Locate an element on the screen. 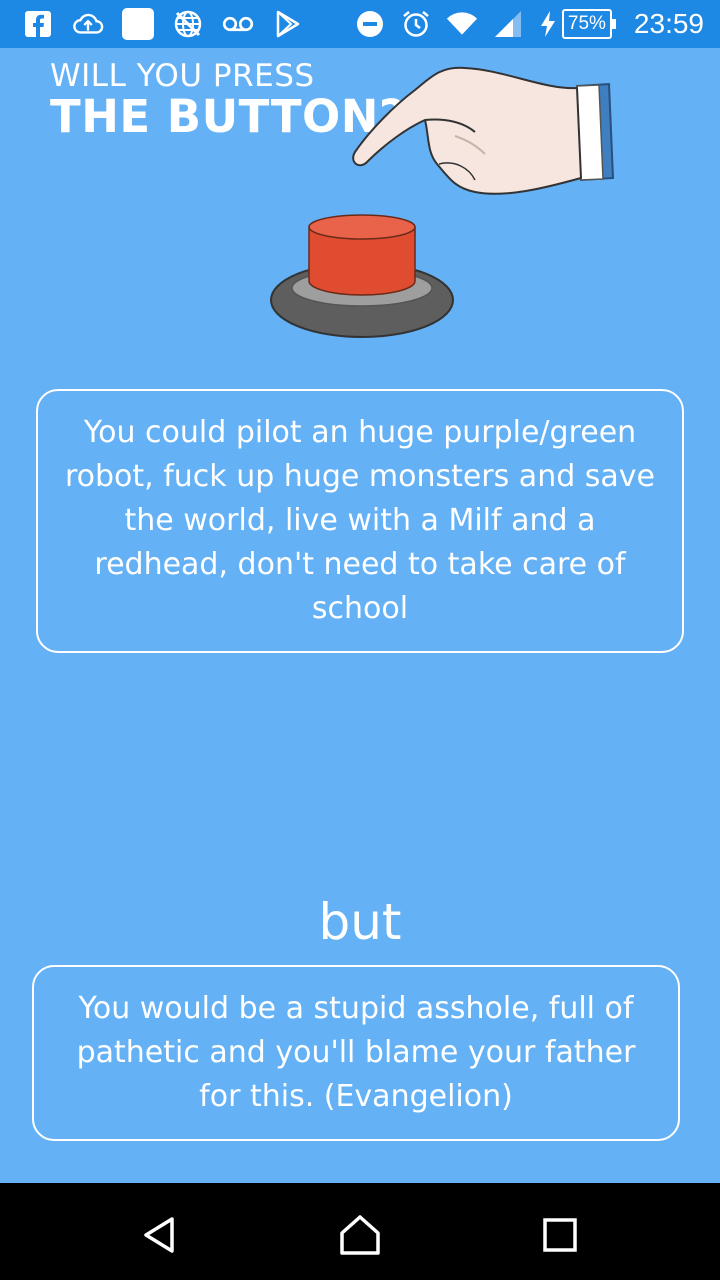 The height and width of the screenshot is (1280, 720). do-not-disturb-icon is located at coordinates (370, 24).